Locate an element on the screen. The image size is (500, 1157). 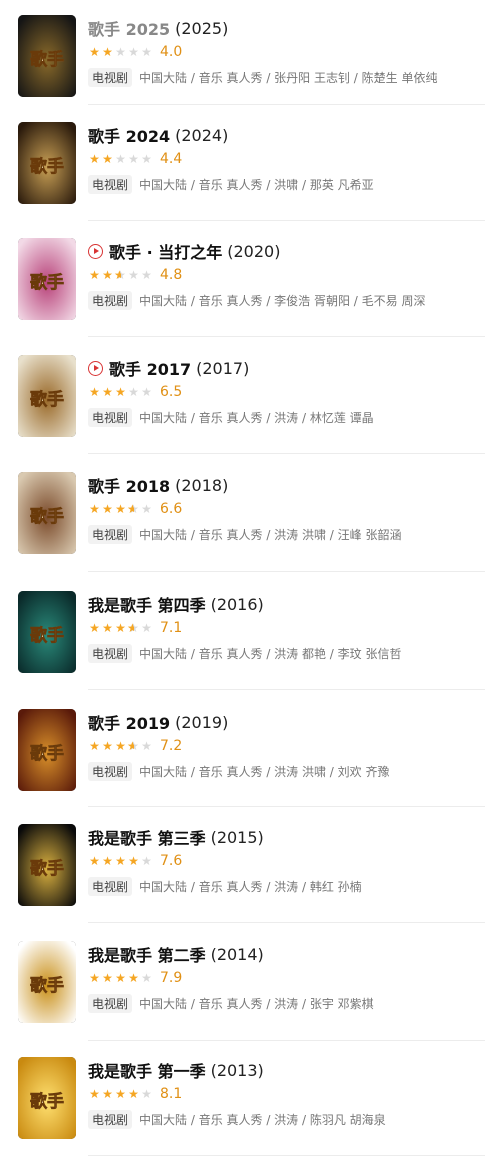
show-title: 我是歌手 第三季 is located at coordinates (147, 837).